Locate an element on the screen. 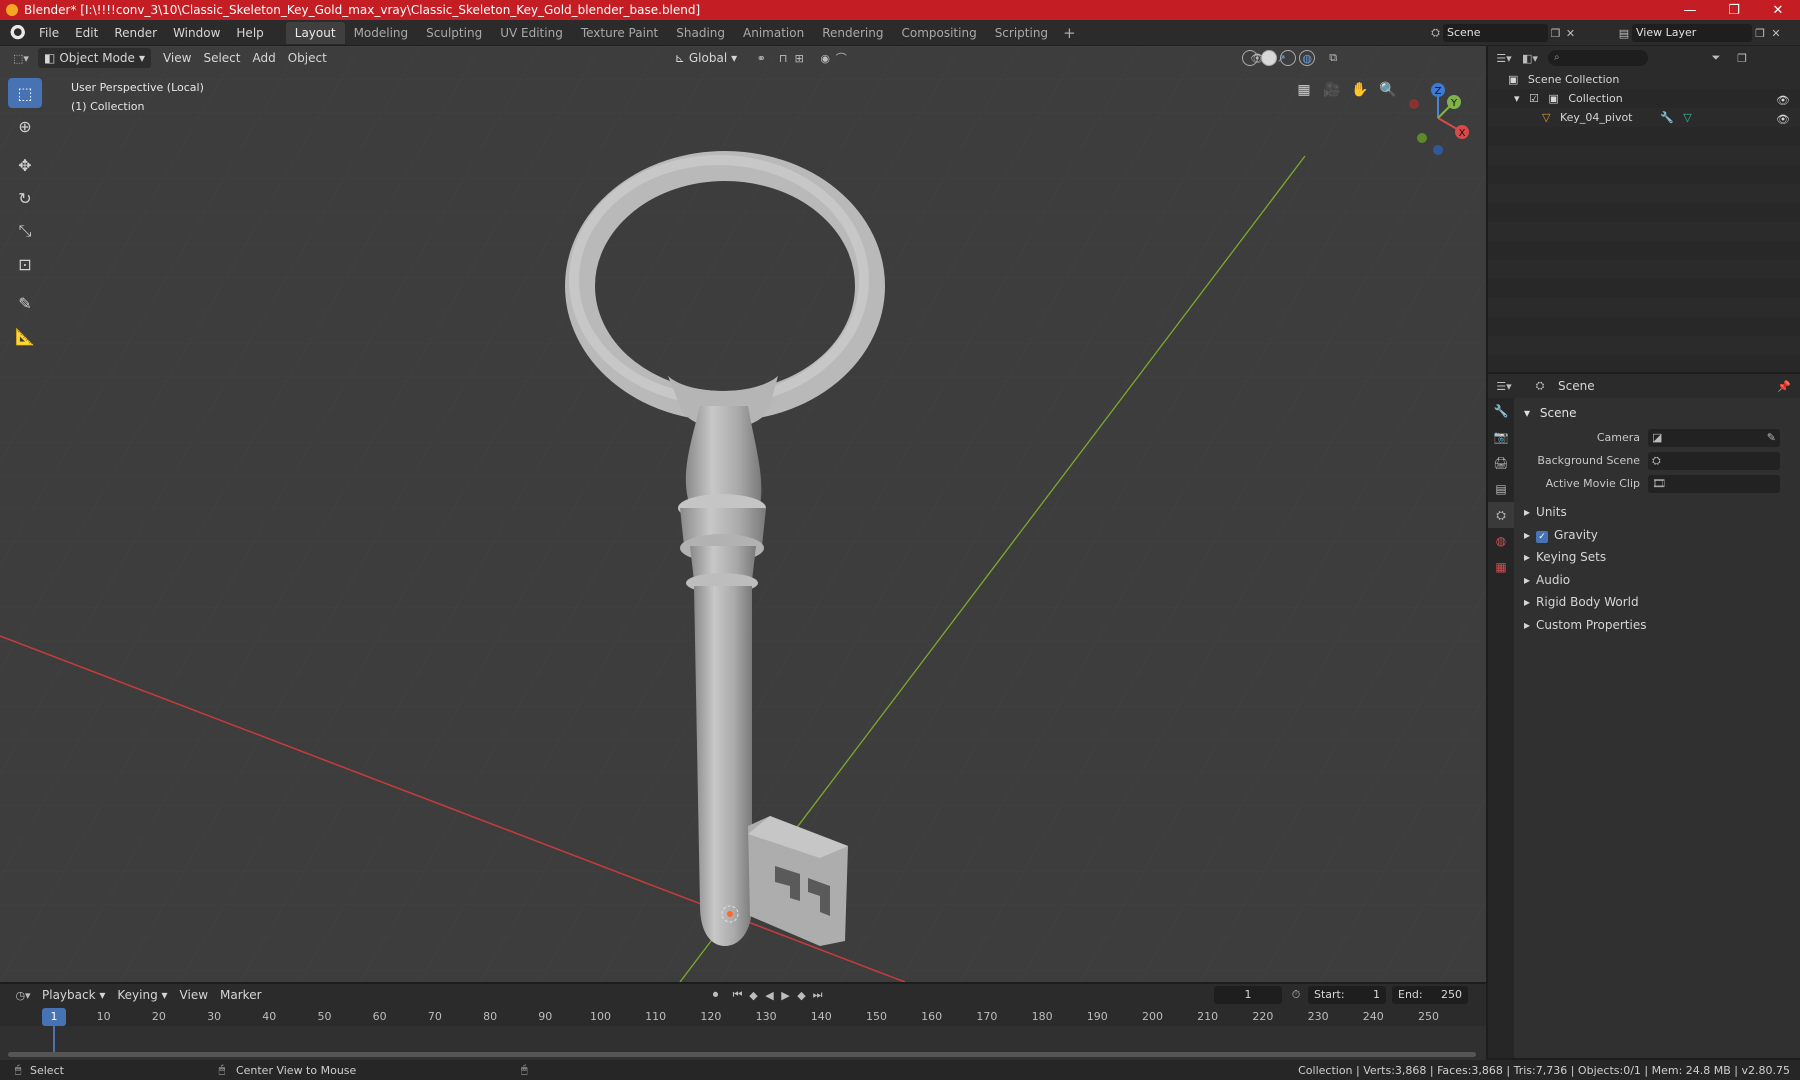 The width and height of the screenshot is (1800, 1080). scene-selector: ⛭ Scene ❐ ✕ is located at coordinates (1503, 33).